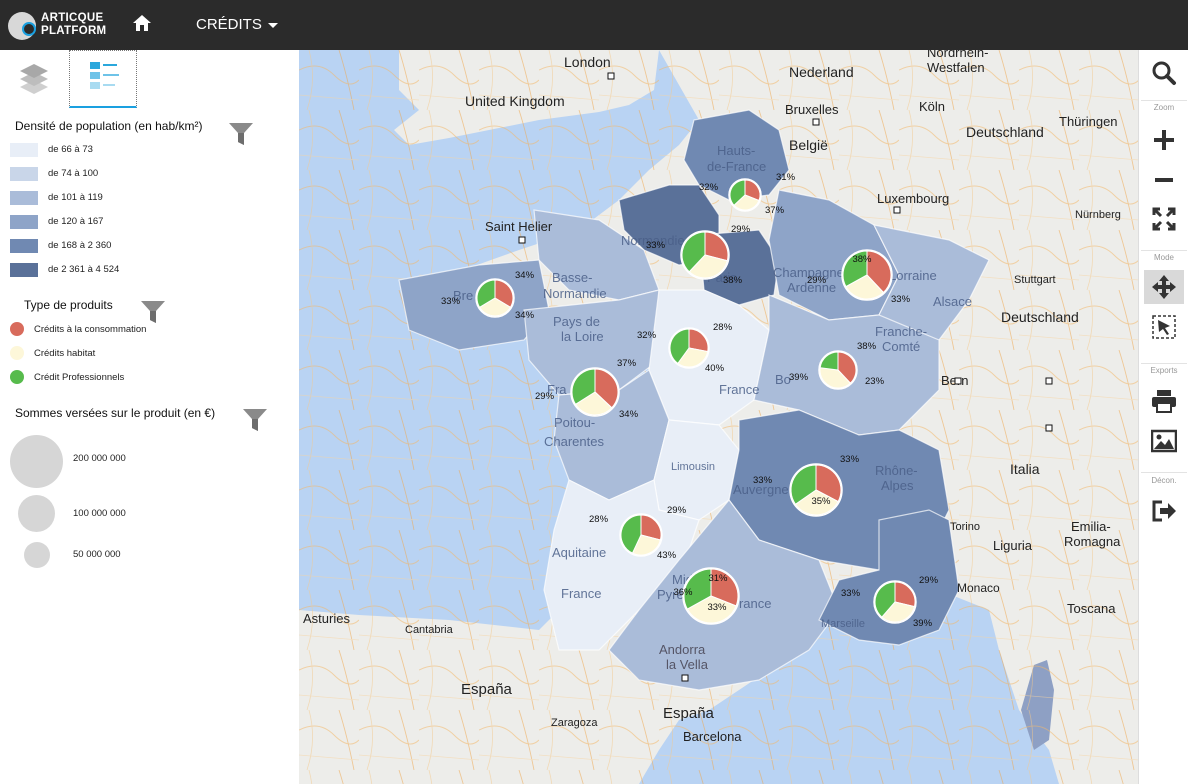  What do you see at coordinates (142, 25) in the screenshot?
I see `home-icon` at bounding box center [142, 25].